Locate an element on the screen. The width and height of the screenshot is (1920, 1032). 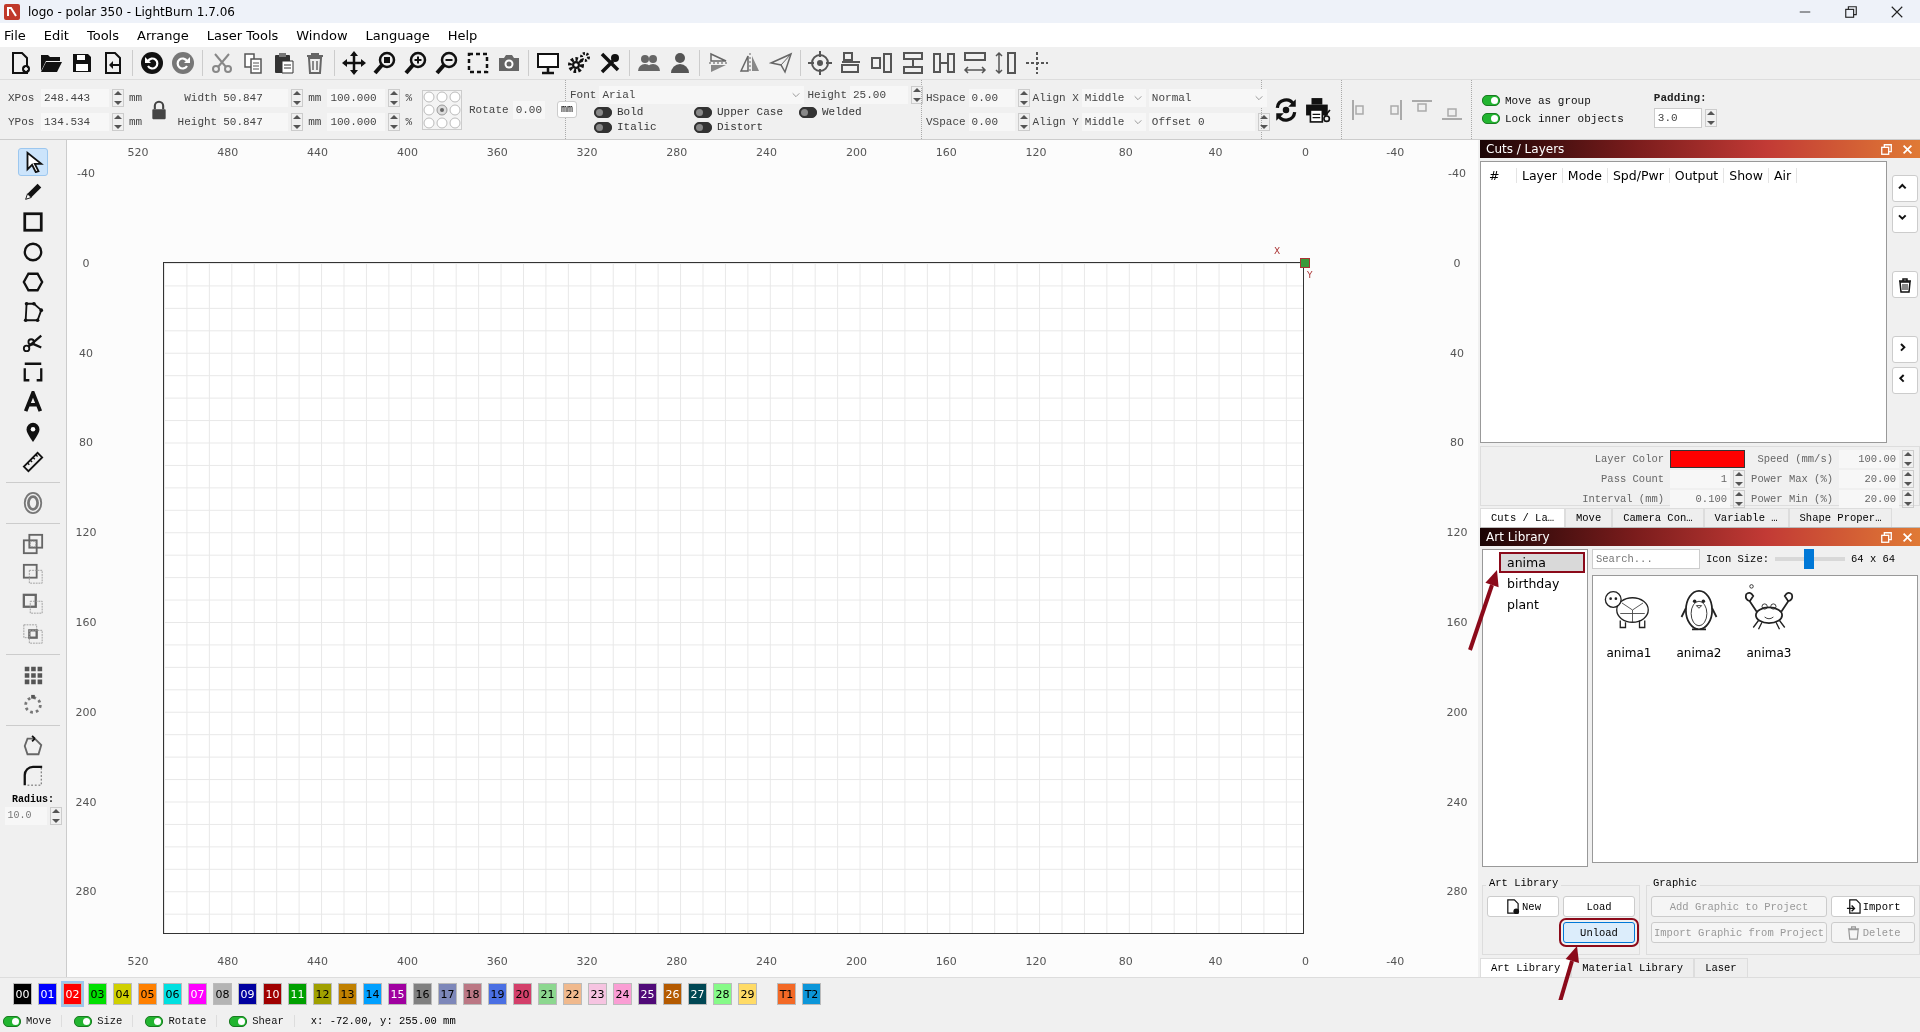
menu-item: Edit is located at coordinates (56, 35).